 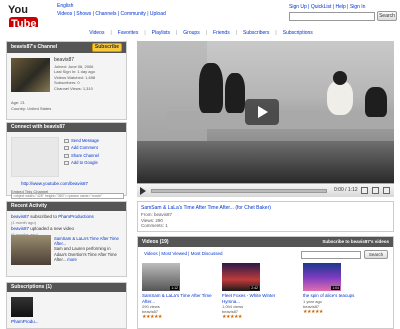 I want to click on tab-subscriptions: Subscriptions, so click(x=298, y=33).